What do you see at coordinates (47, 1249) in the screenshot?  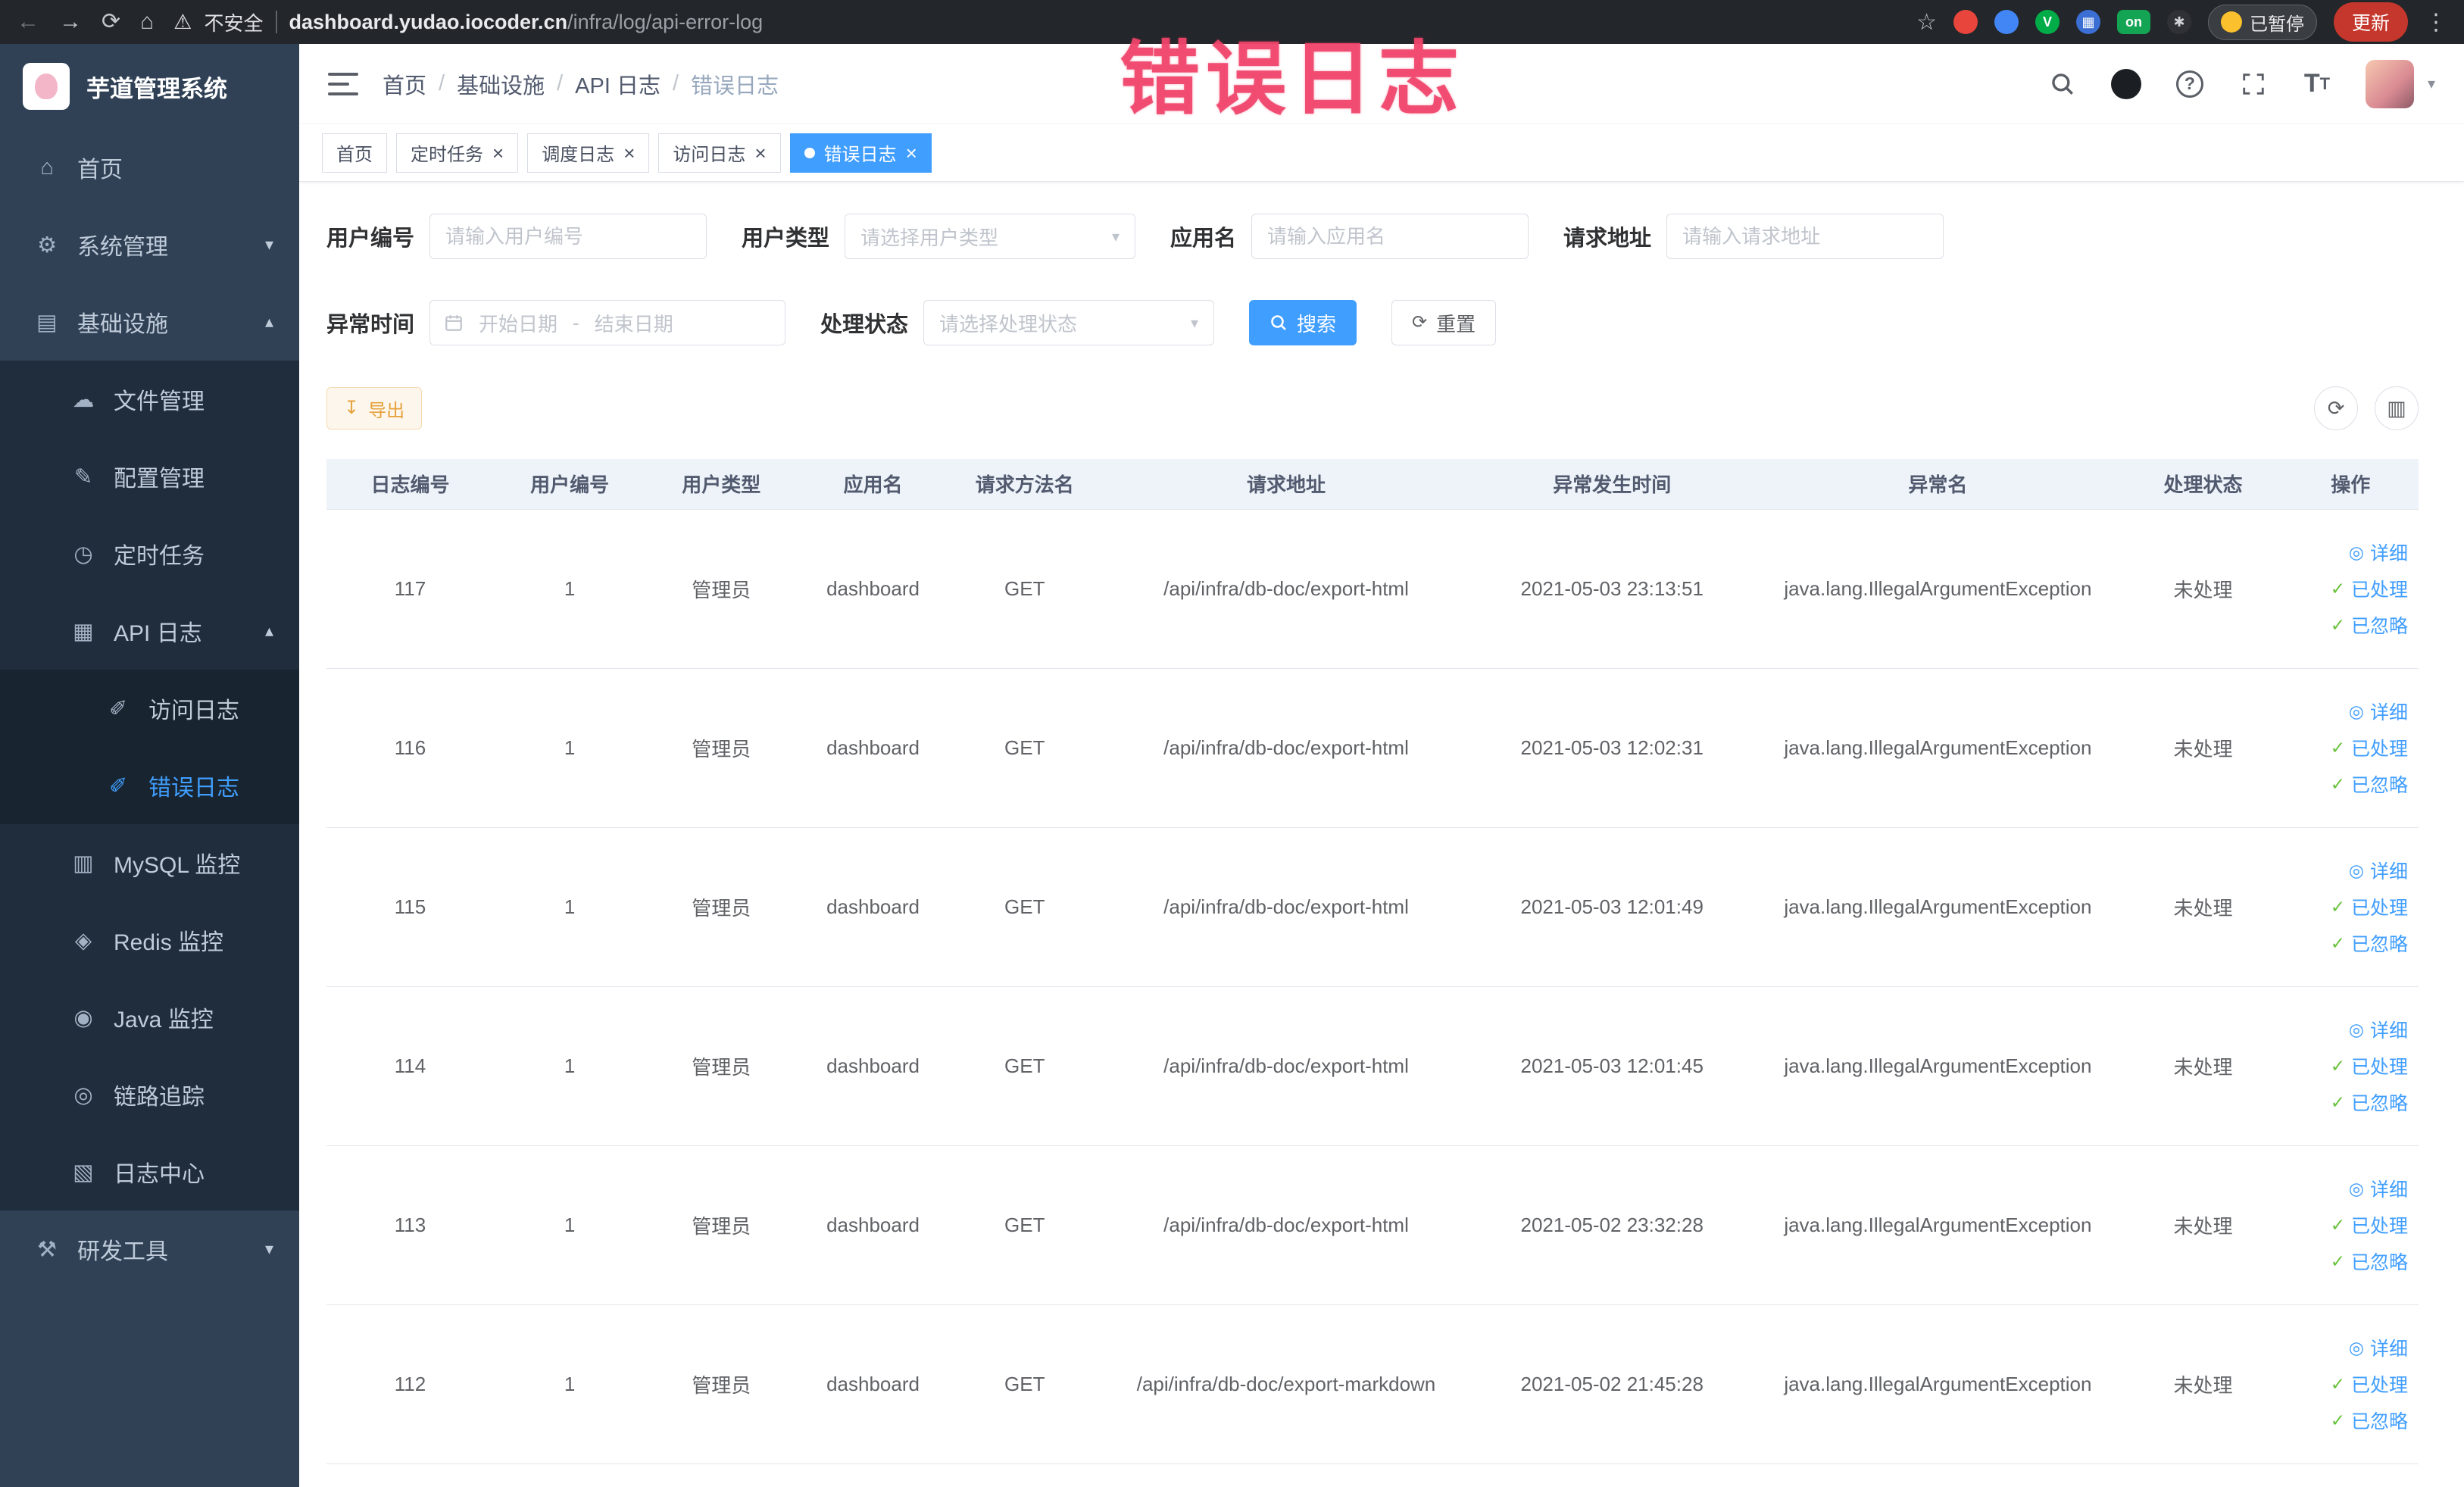 I see `devtools-icon: ⚒` at bounding box center [47, 1249].